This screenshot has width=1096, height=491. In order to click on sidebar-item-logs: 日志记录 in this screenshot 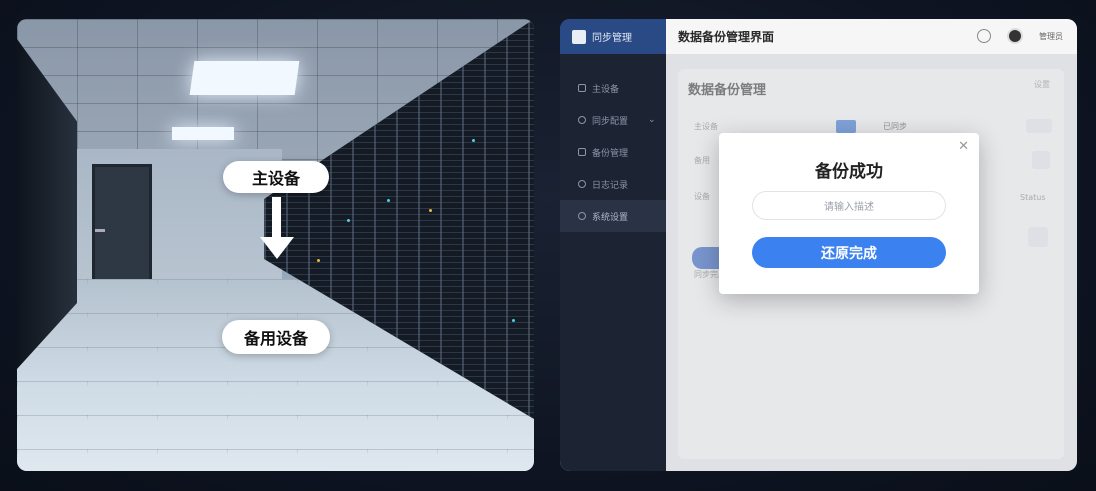, I will do `click(613, 184)`.